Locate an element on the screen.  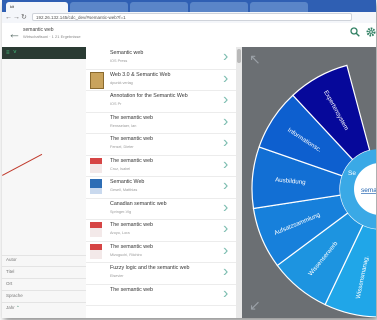
result-meta: Cruz, Isabel is located at coordinates (120, 168).